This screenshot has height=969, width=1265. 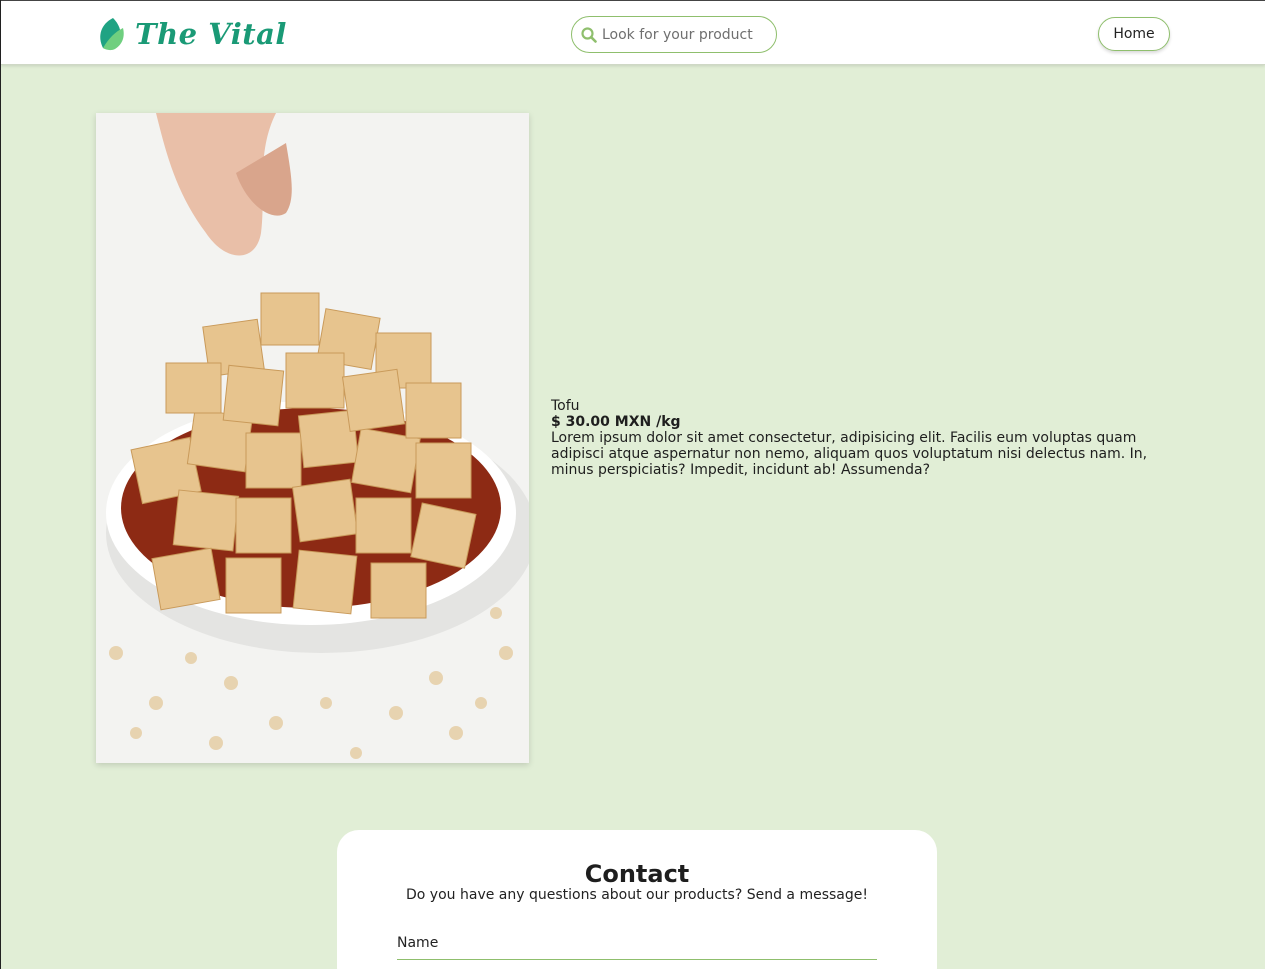 What do you see at coordinates (112, 34) in the screenshot?
I see `leaf-icon` at bounding box center [112, 34].